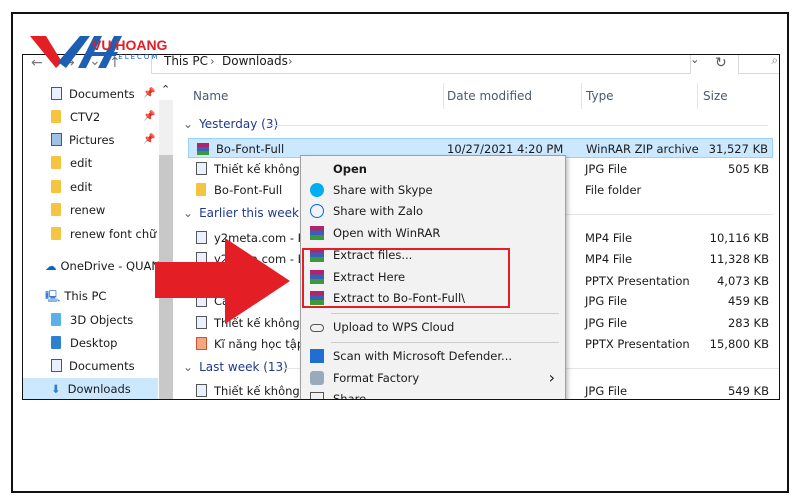 This screenshot has width=800, height=500. I want to click on file-size: 15,800 KB, so click(739, 344).